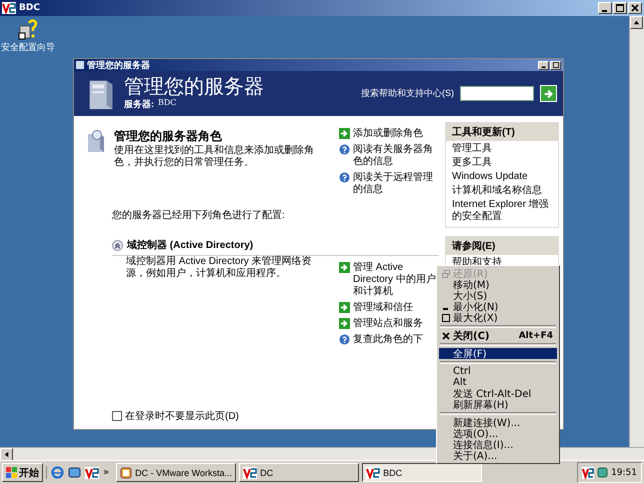  What do you see at coordinates (498, 404) in the screenshot?
I see `menu-item: 刷新屏幕(H)` at bounding box center [498, 404].